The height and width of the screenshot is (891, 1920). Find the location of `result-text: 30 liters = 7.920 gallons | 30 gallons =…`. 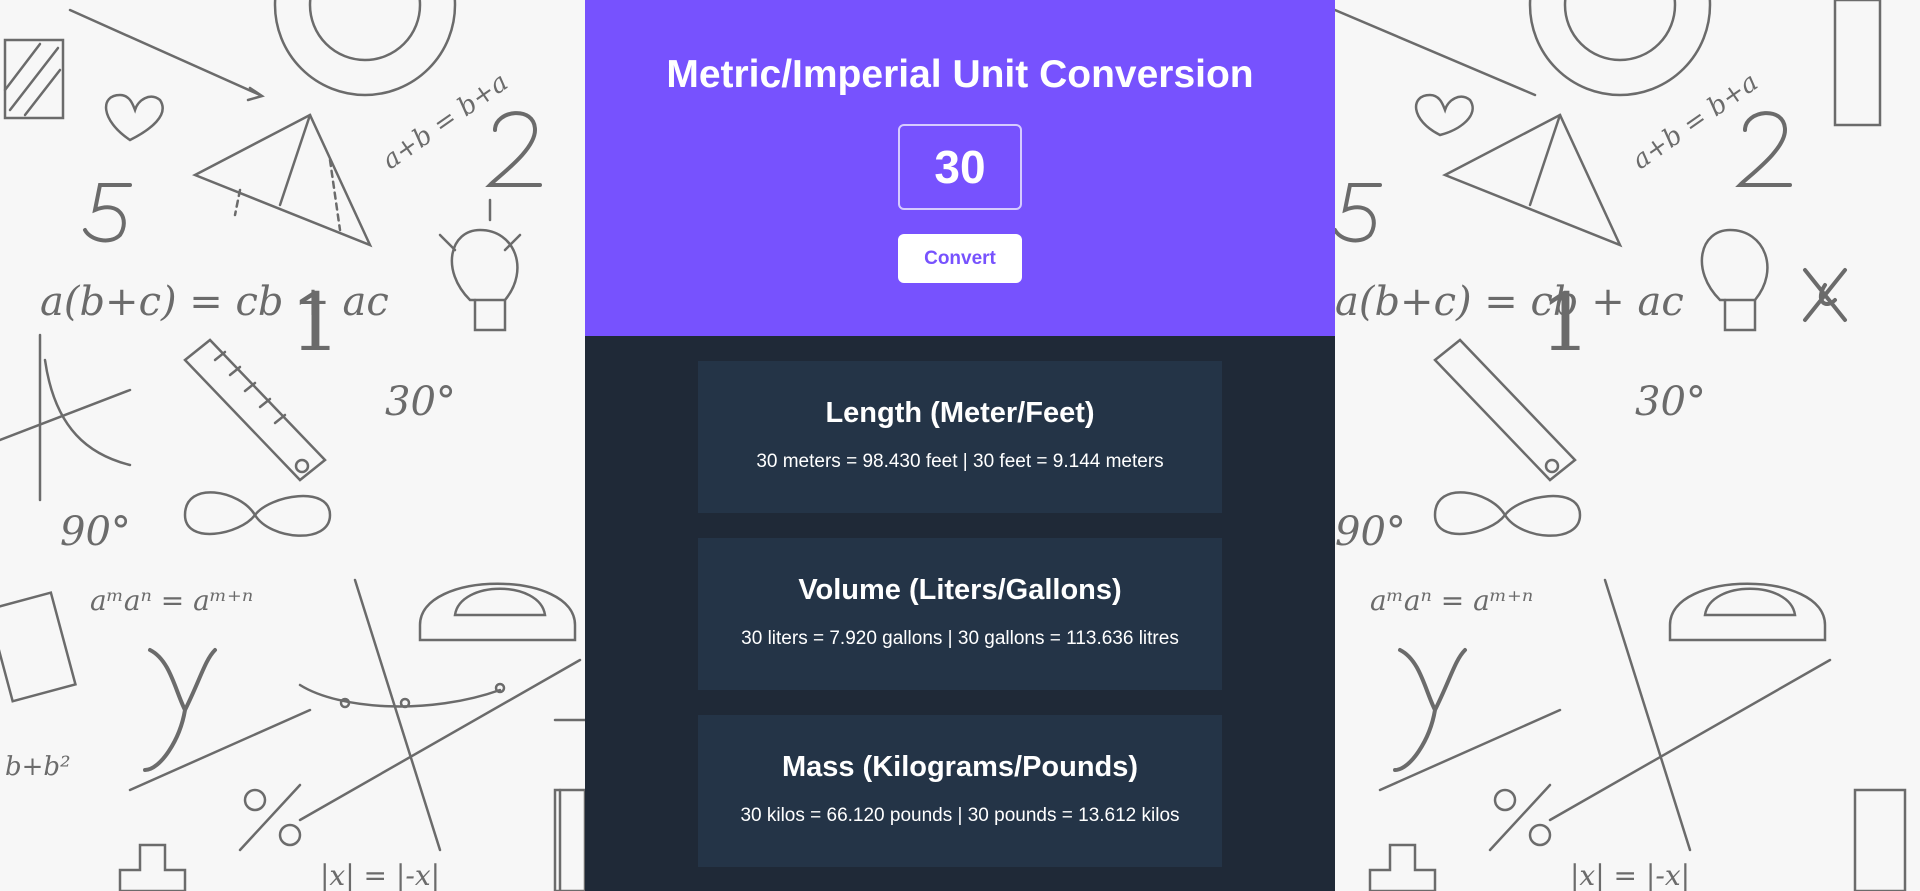

result-text: 30 liters = 7.920 gallons | 30 gallons =… is located at coordinates (960, 638).